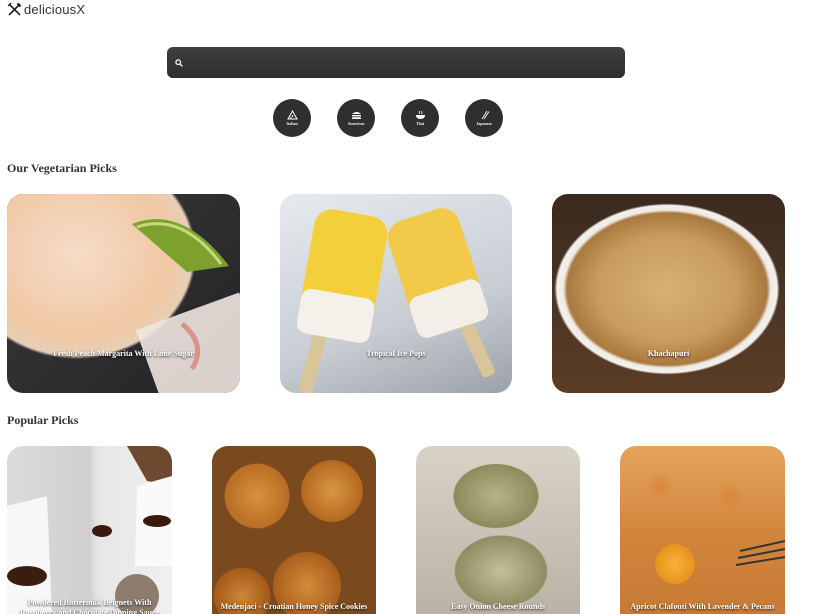 This screenshot has width=824, height=614. Describe the element at coordinates (420, 115) in the screenshot. I see `bowl-icon` at that location.